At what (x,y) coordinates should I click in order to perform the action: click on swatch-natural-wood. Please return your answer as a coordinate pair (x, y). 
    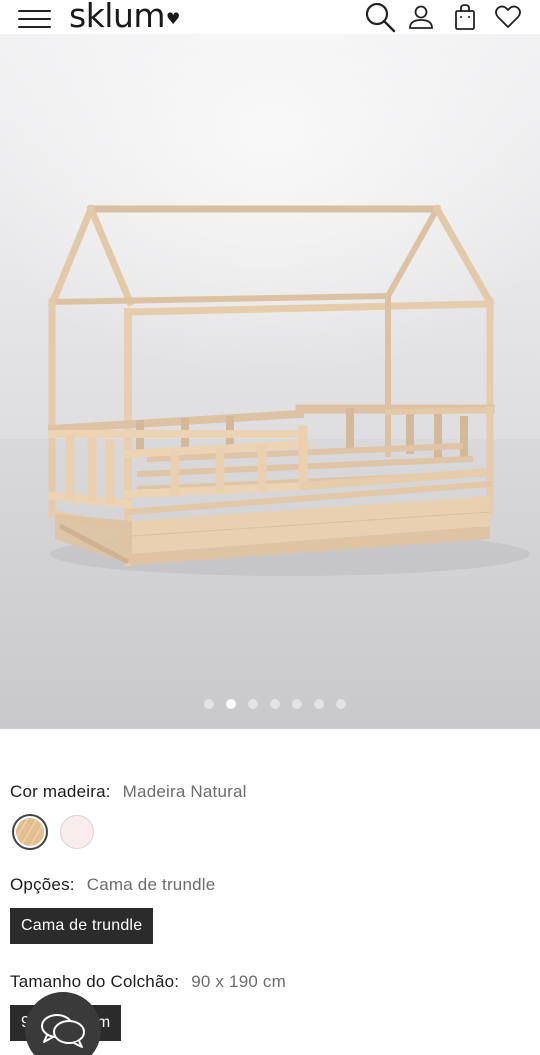
    Looking at the image, I should click on (30, 832).